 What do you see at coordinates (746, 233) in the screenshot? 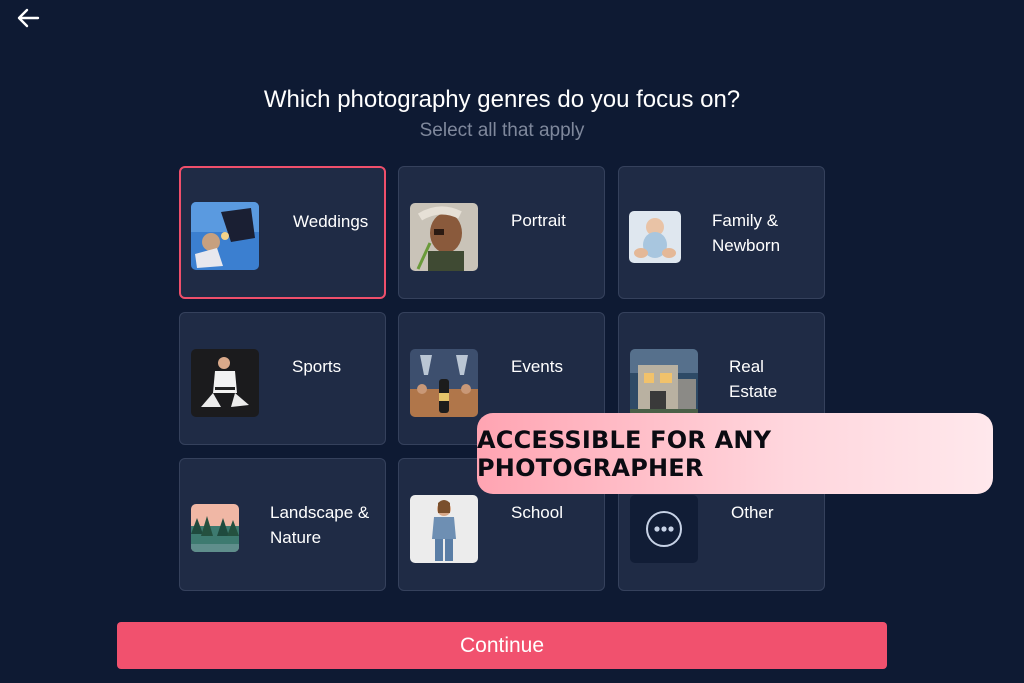
I see `genre-label: Family & Newborn` at bounding box center [746, 233].